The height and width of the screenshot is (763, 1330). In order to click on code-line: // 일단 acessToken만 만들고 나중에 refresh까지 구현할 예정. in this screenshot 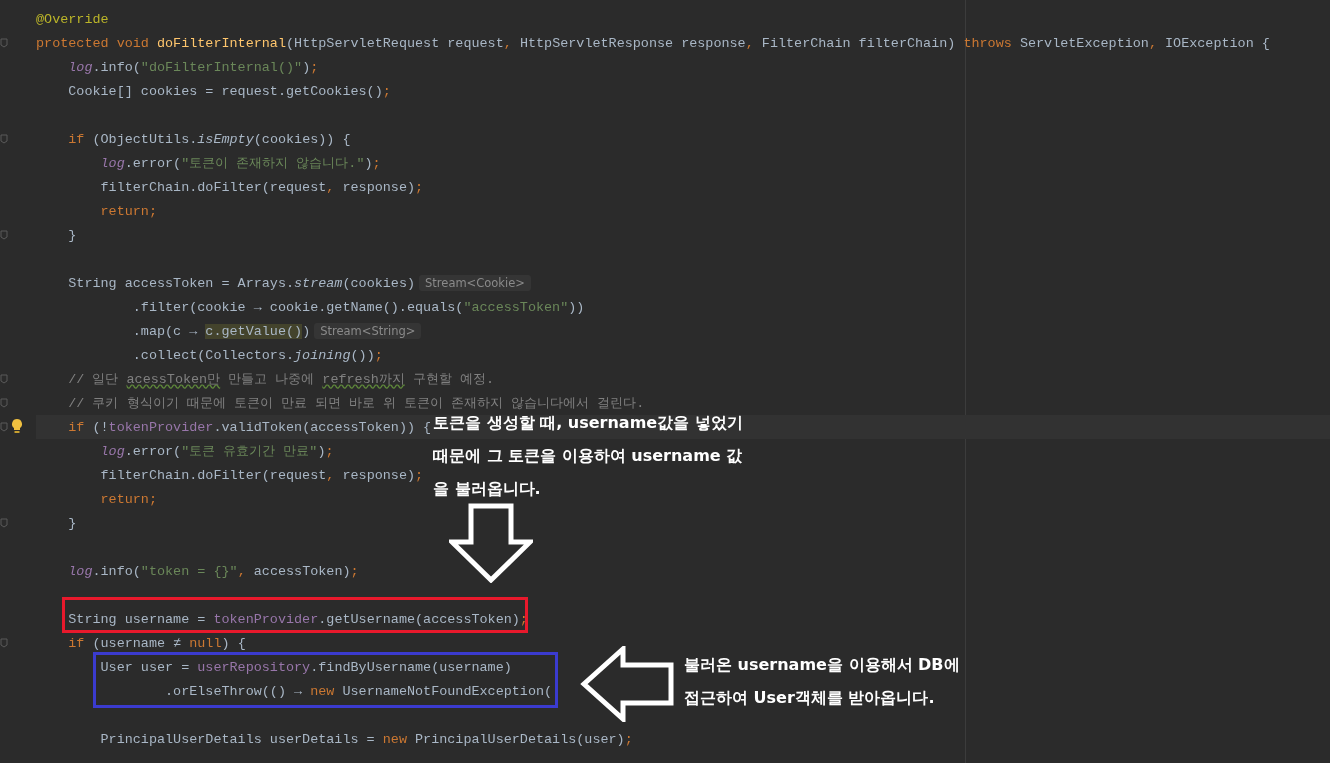, I will do `click(280, 379)`.